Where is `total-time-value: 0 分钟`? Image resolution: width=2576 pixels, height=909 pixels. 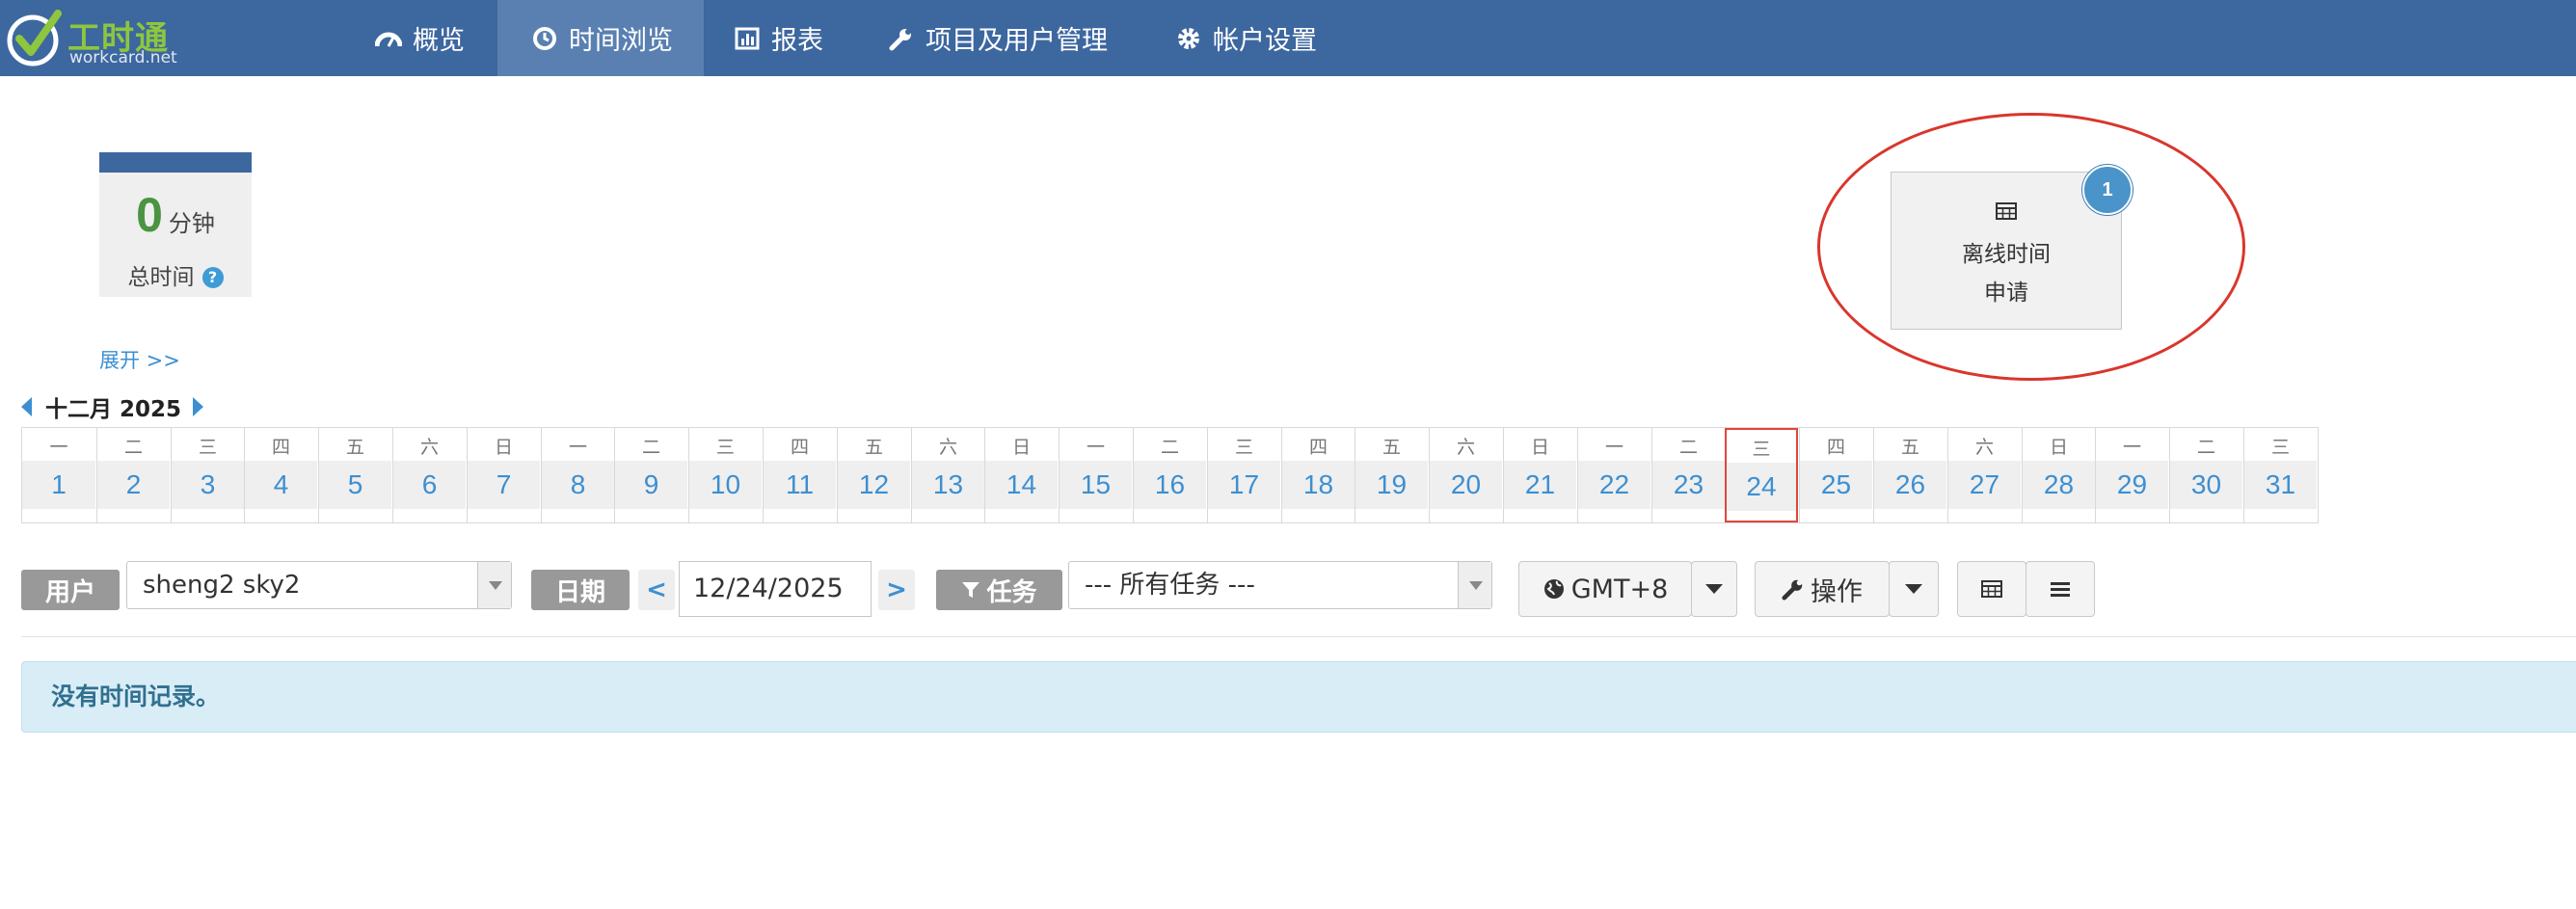 total-time-value: 0 分钟 is located at coordinates (176, 215).